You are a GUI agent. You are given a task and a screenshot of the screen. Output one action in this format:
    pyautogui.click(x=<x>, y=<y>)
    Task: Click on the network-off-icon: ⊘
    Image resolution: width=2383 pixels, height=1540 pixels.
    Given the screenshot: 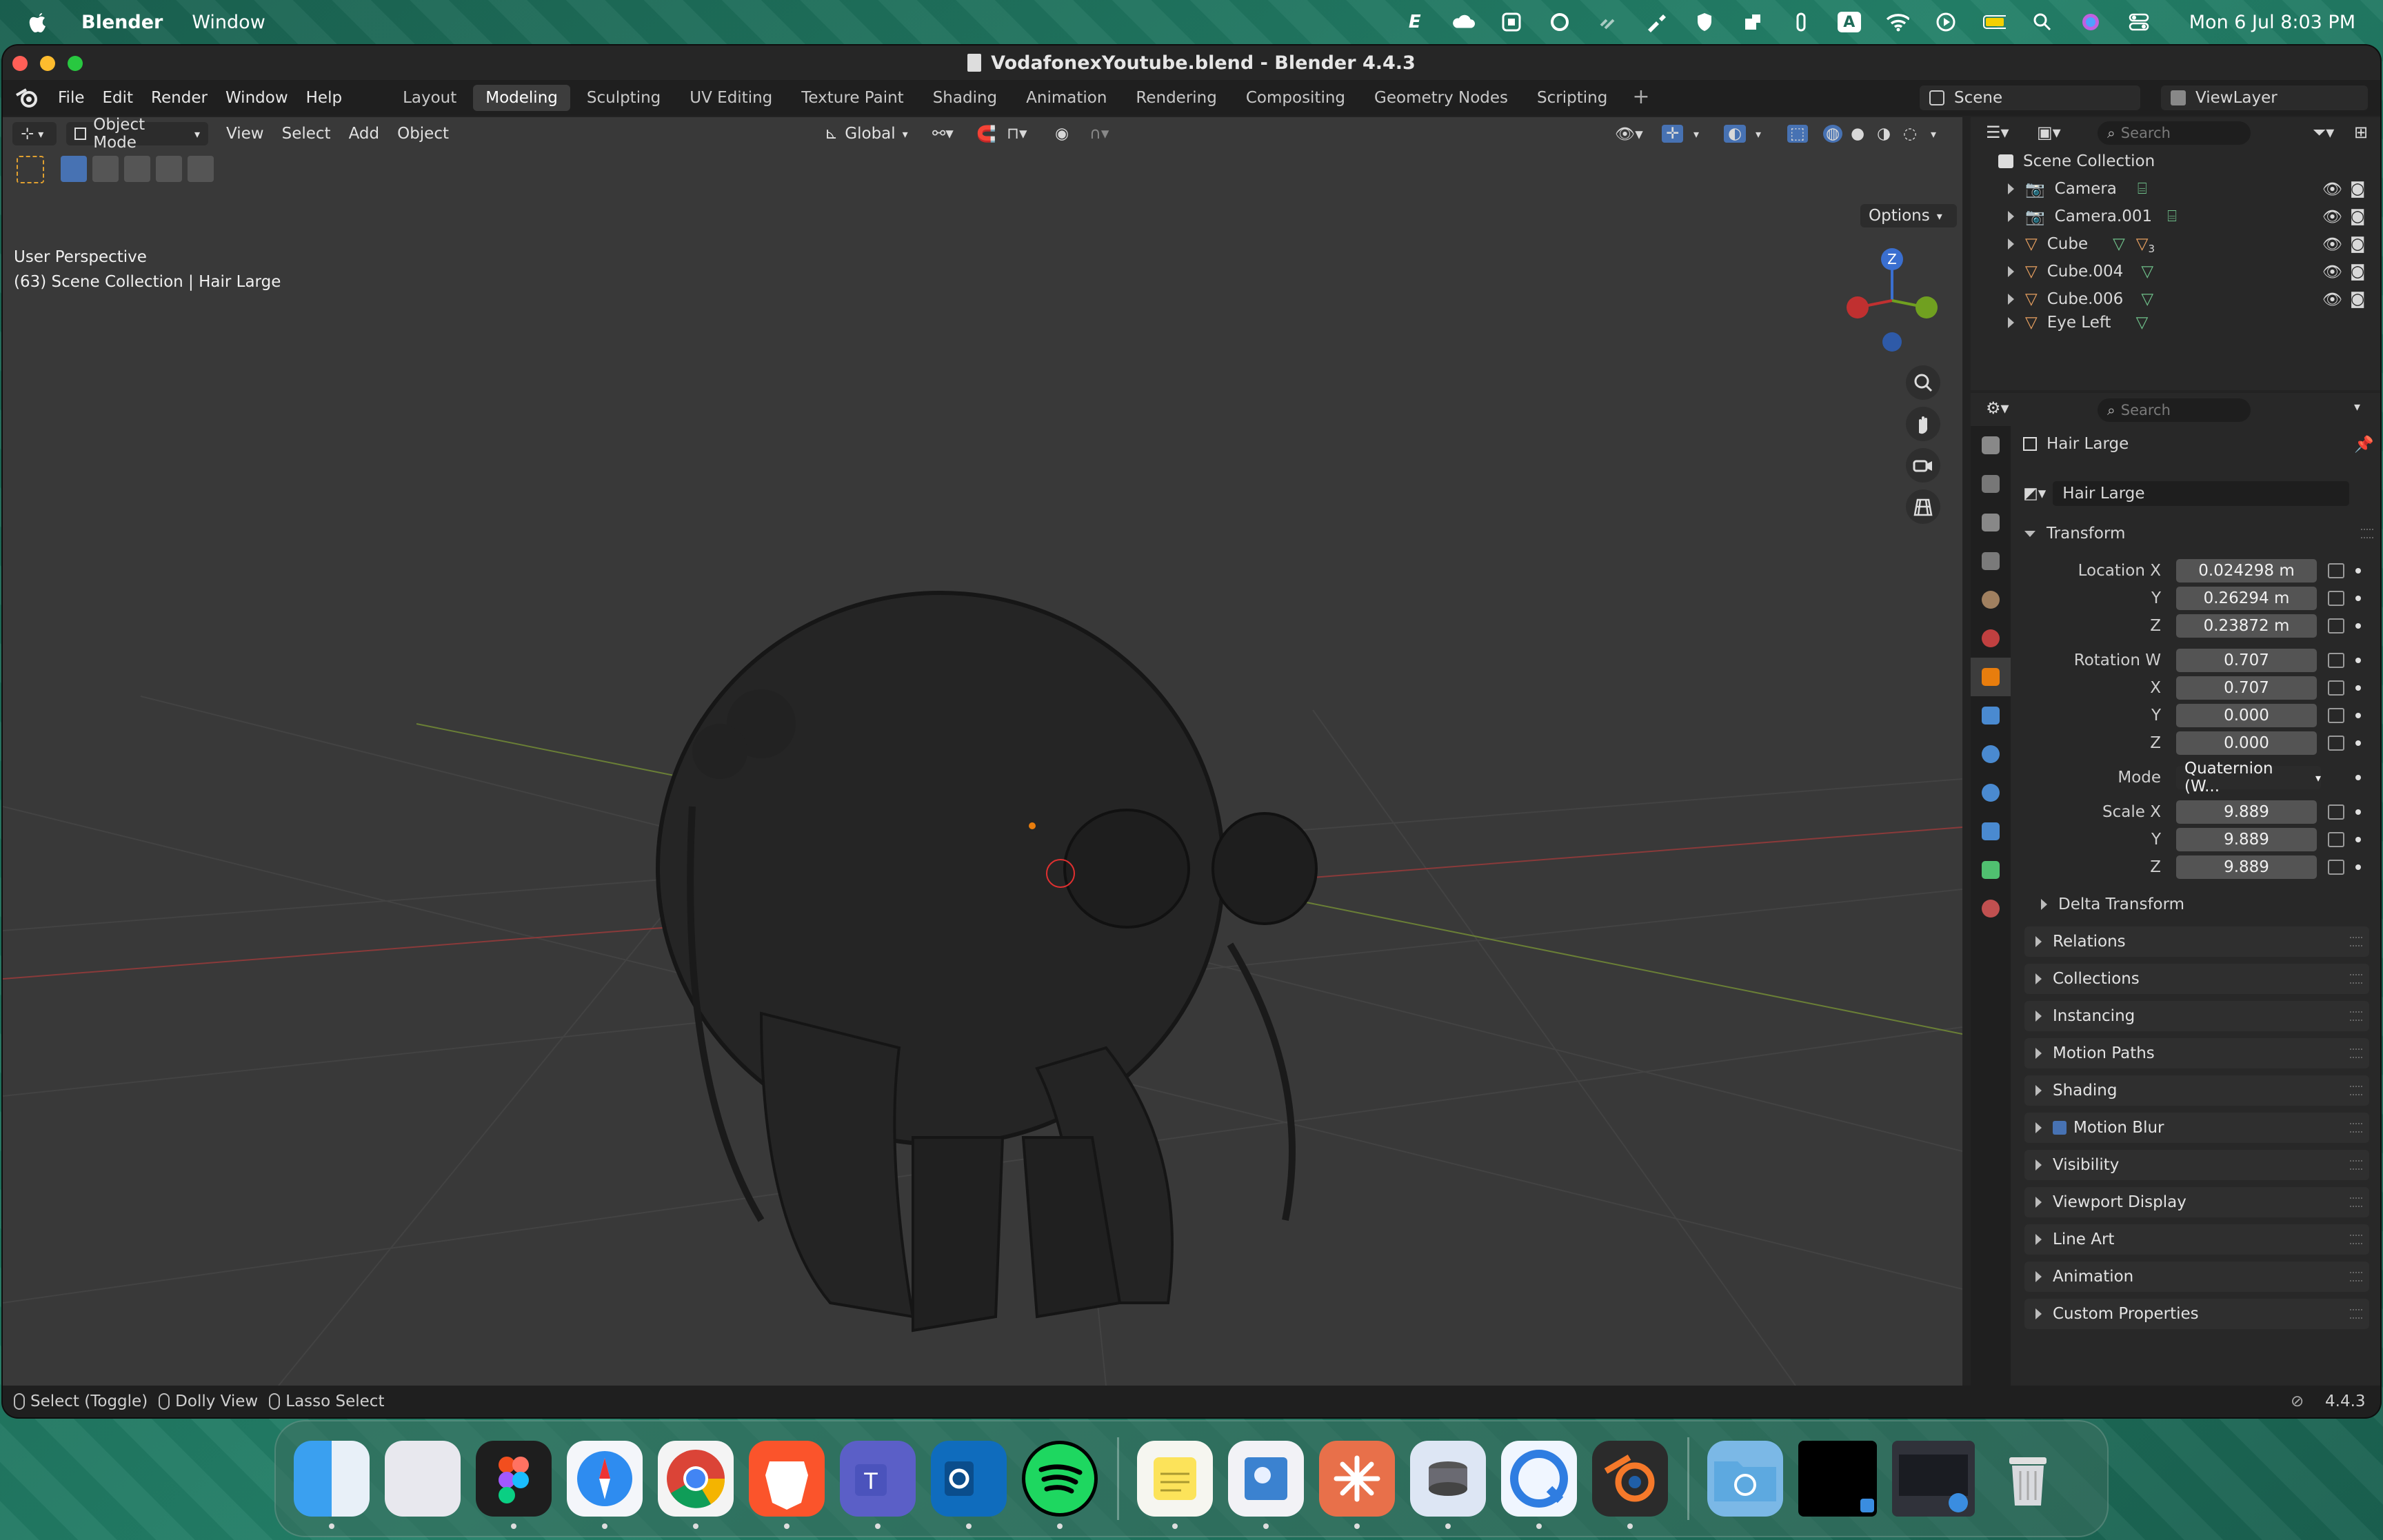 What is the action you would take?
    pyautogui.click(x=2297, y=1401)
    